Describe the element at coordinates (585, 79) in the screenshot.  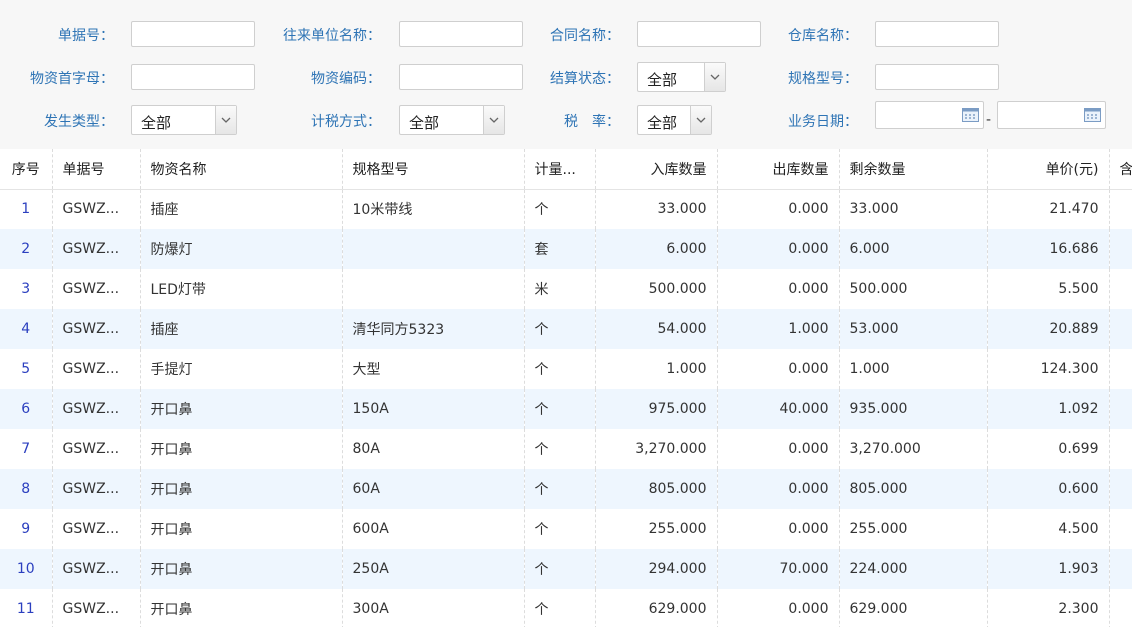
I see `settle-status-label: 结算状态：` at that location.